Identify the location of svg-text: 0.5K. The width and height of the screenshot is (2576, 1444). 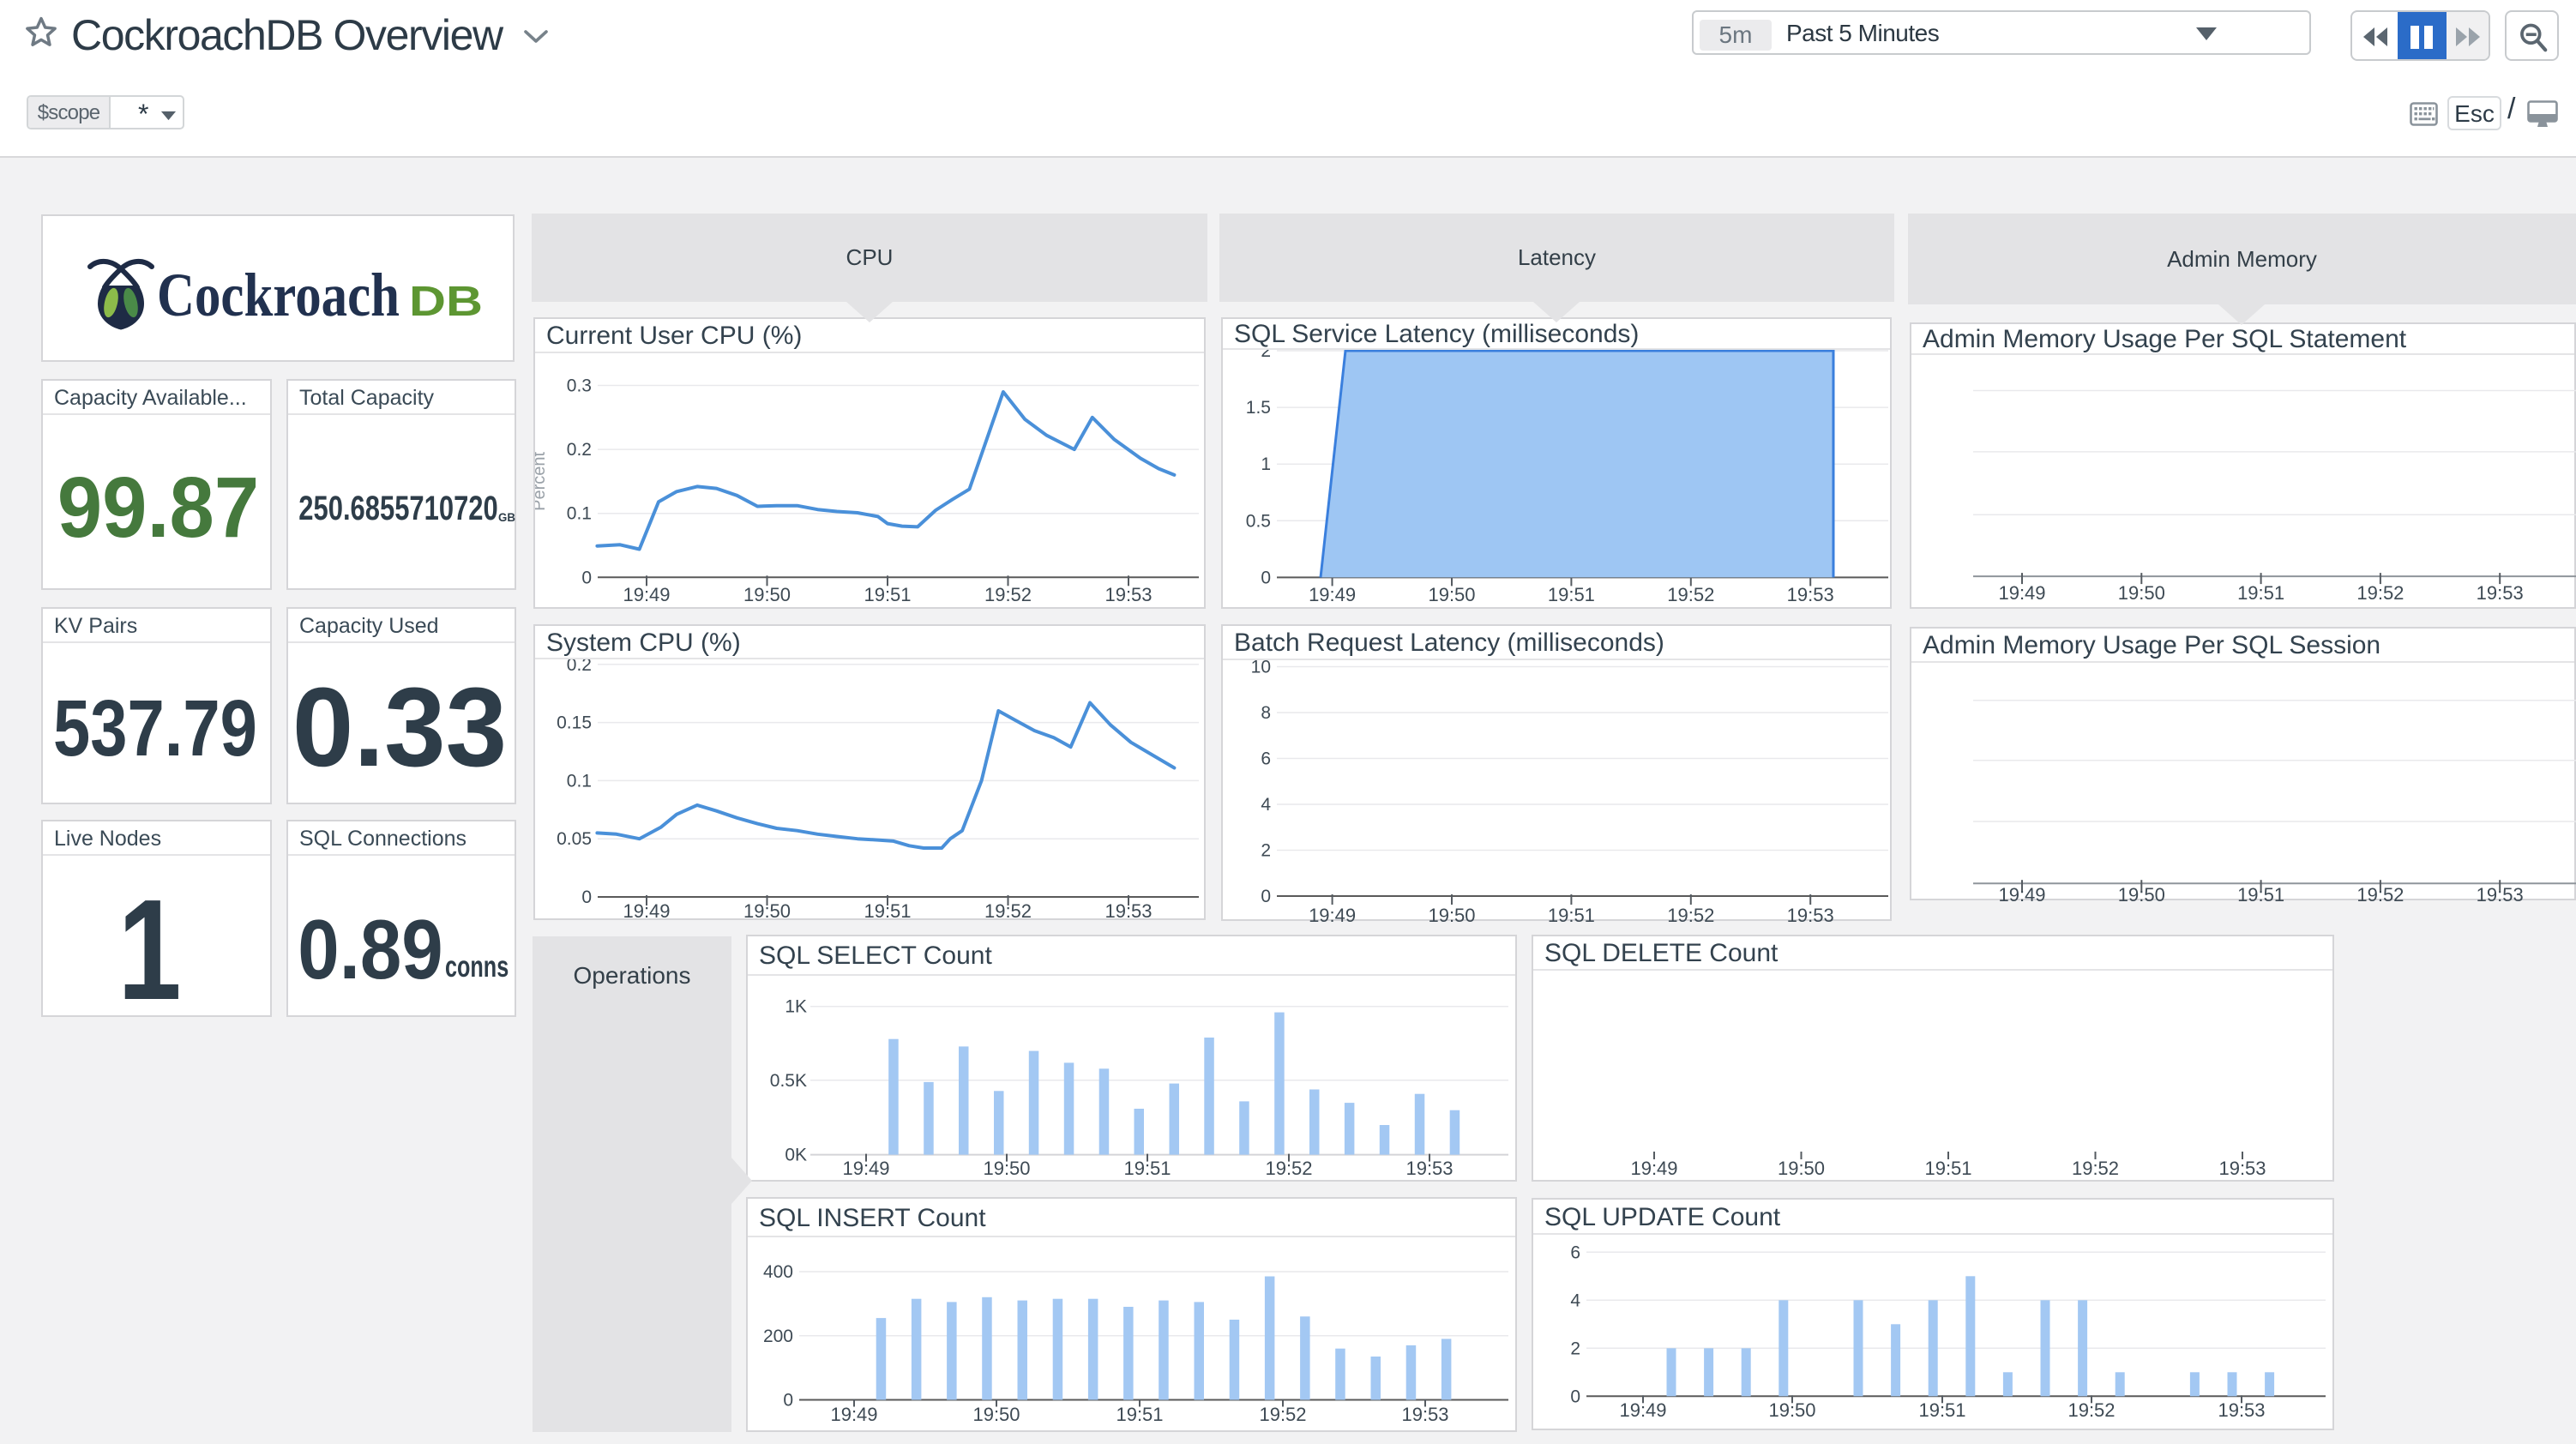
(788, 1081).